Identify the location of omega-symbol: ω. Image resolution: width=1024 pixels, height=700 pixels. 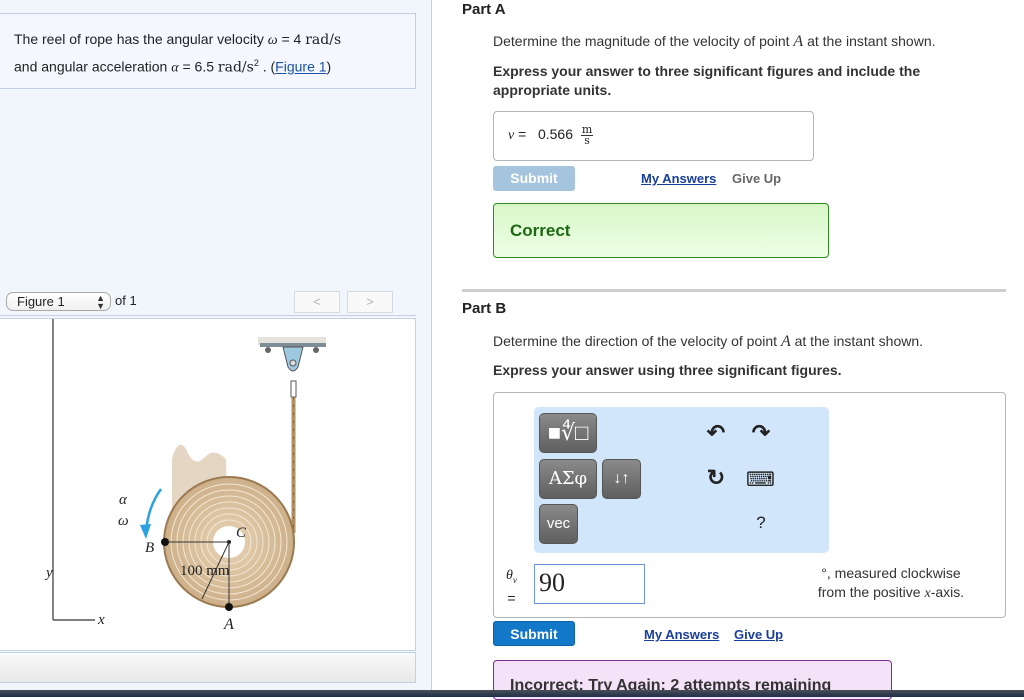
(272, 40).